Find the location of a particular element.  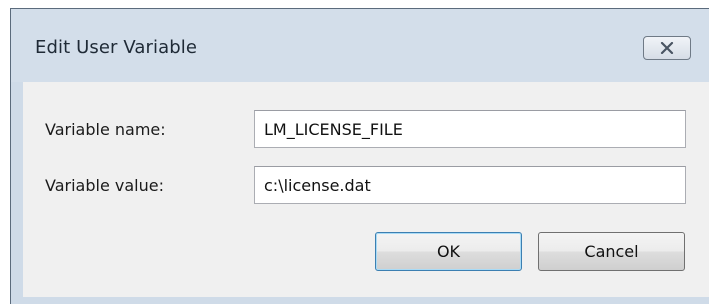

variable-name-input is located at coordinates (470, 129).